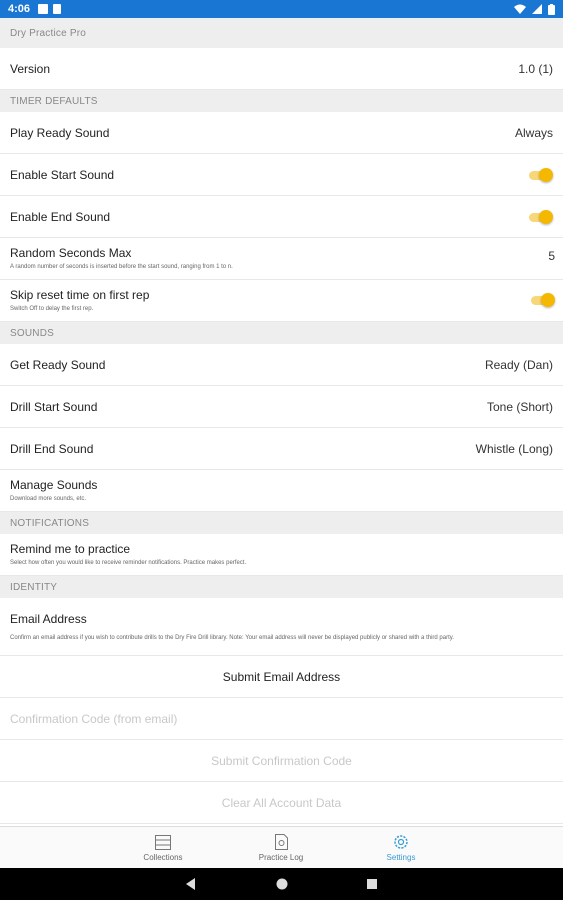  I want to click on play-ready-sound-value: Always, so click(533, 132).